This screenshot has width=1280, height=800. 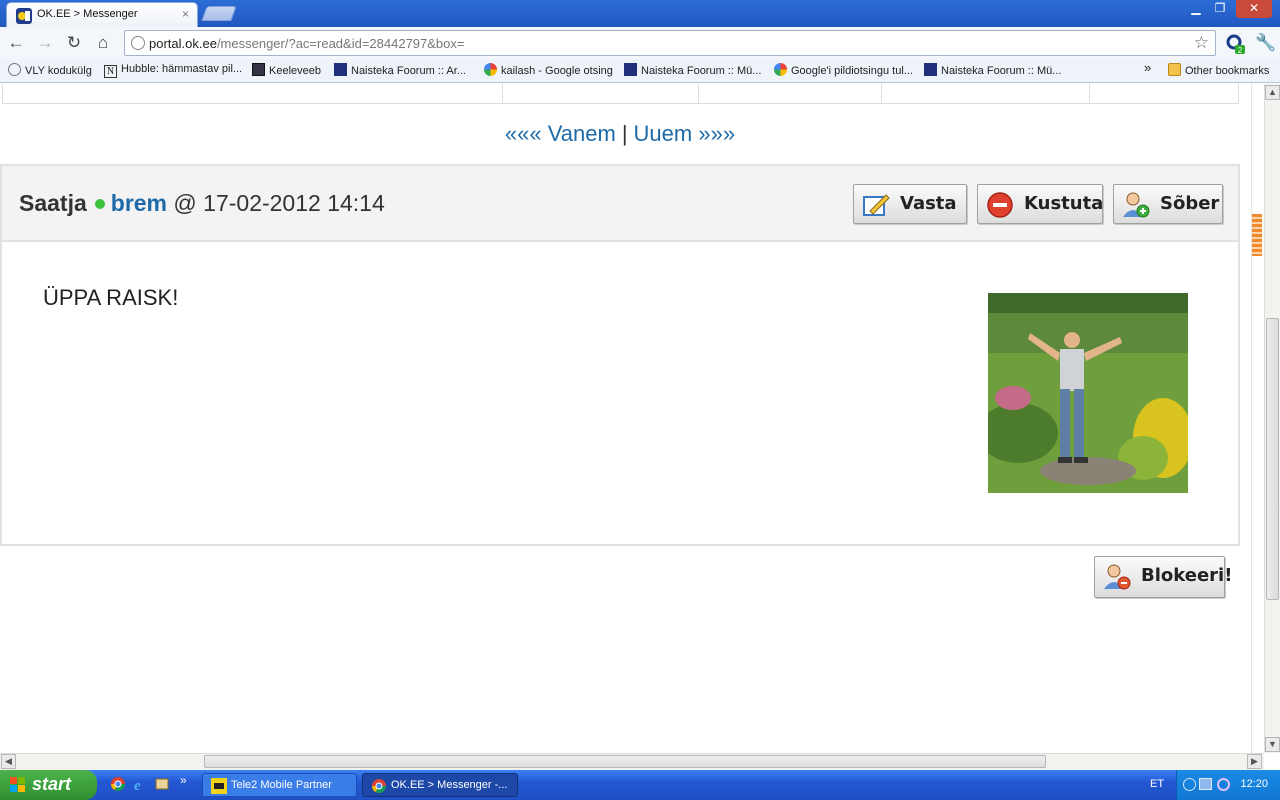 I want to click on side-indicator, so click(x=1257, y=235).